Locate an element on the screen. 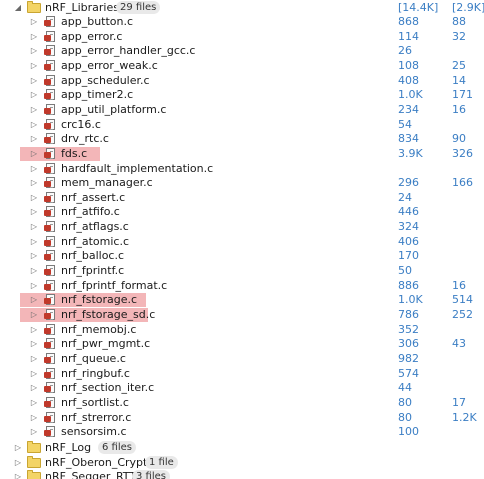 This screenshot has width=484, height=479. file-size-2: 14 is located at coordinates (459, 80).